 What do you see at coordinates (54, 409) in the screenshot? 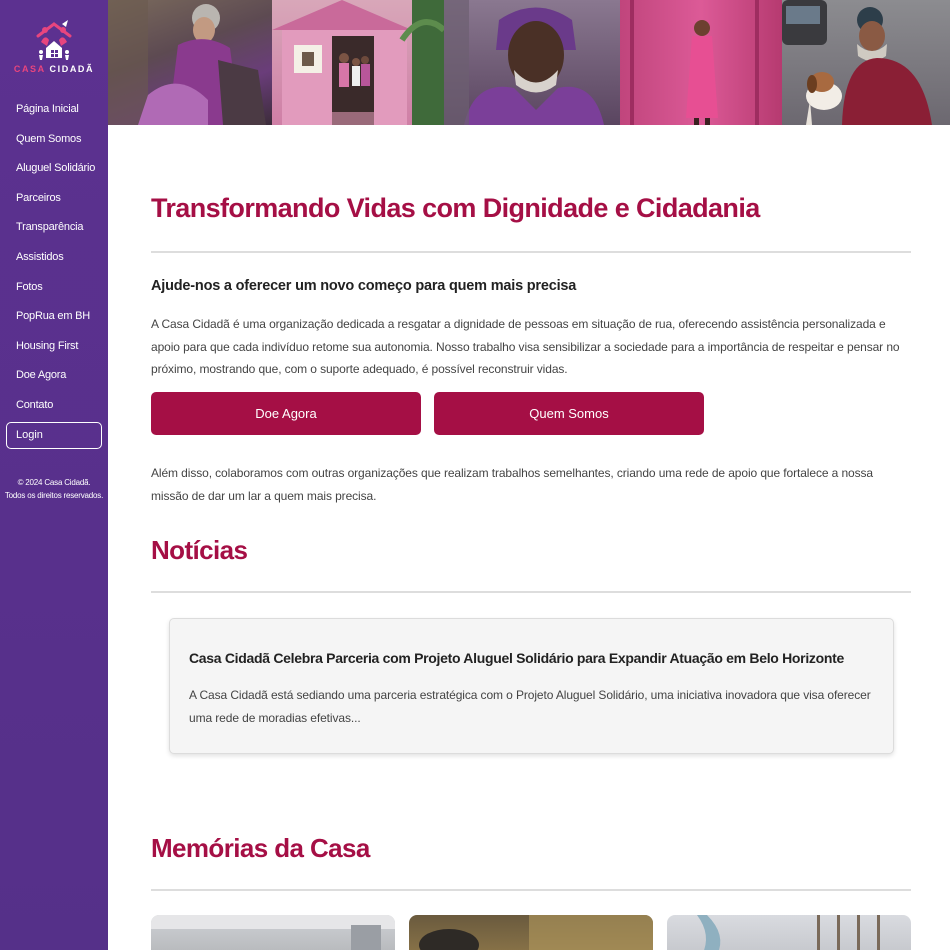
I see `nav-item-contato: Contato` at bounding box center [54, 409].